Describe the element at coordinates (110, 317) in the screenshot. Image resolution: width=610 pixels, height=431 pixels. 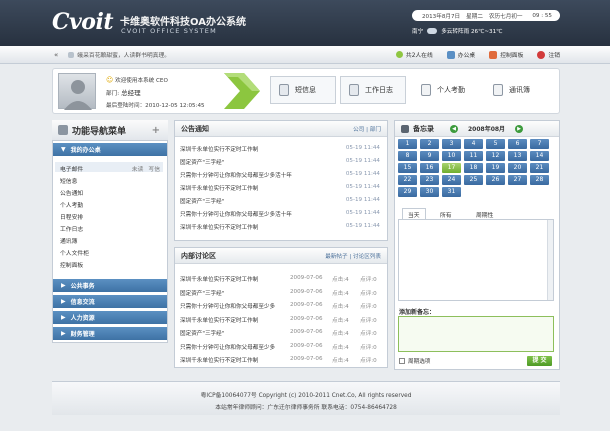
I see `sidebar-section-hr: ▶ 人力资源` at that location.